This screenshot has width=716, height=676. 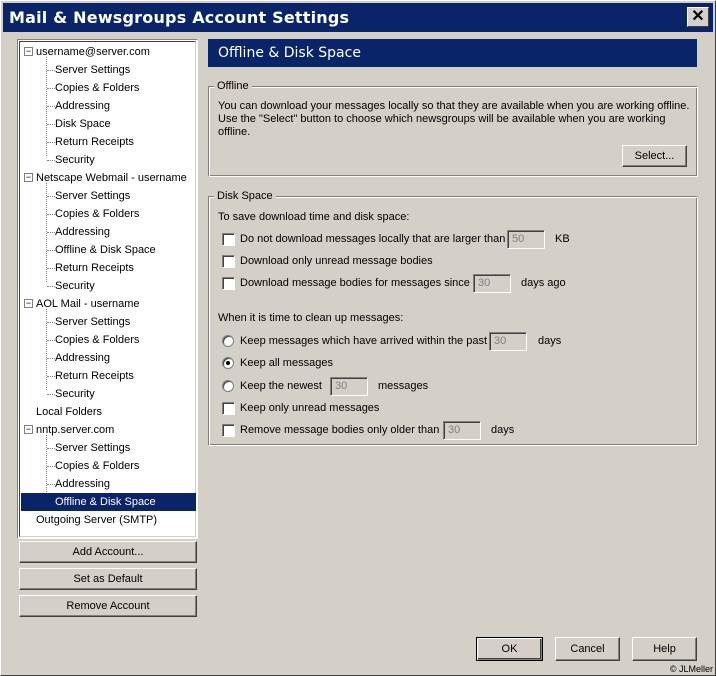 What do you see at coordinates (503, 430) in the screenshot?
I see `remove-bodies-unit: days` at bounding box center [503, 430].